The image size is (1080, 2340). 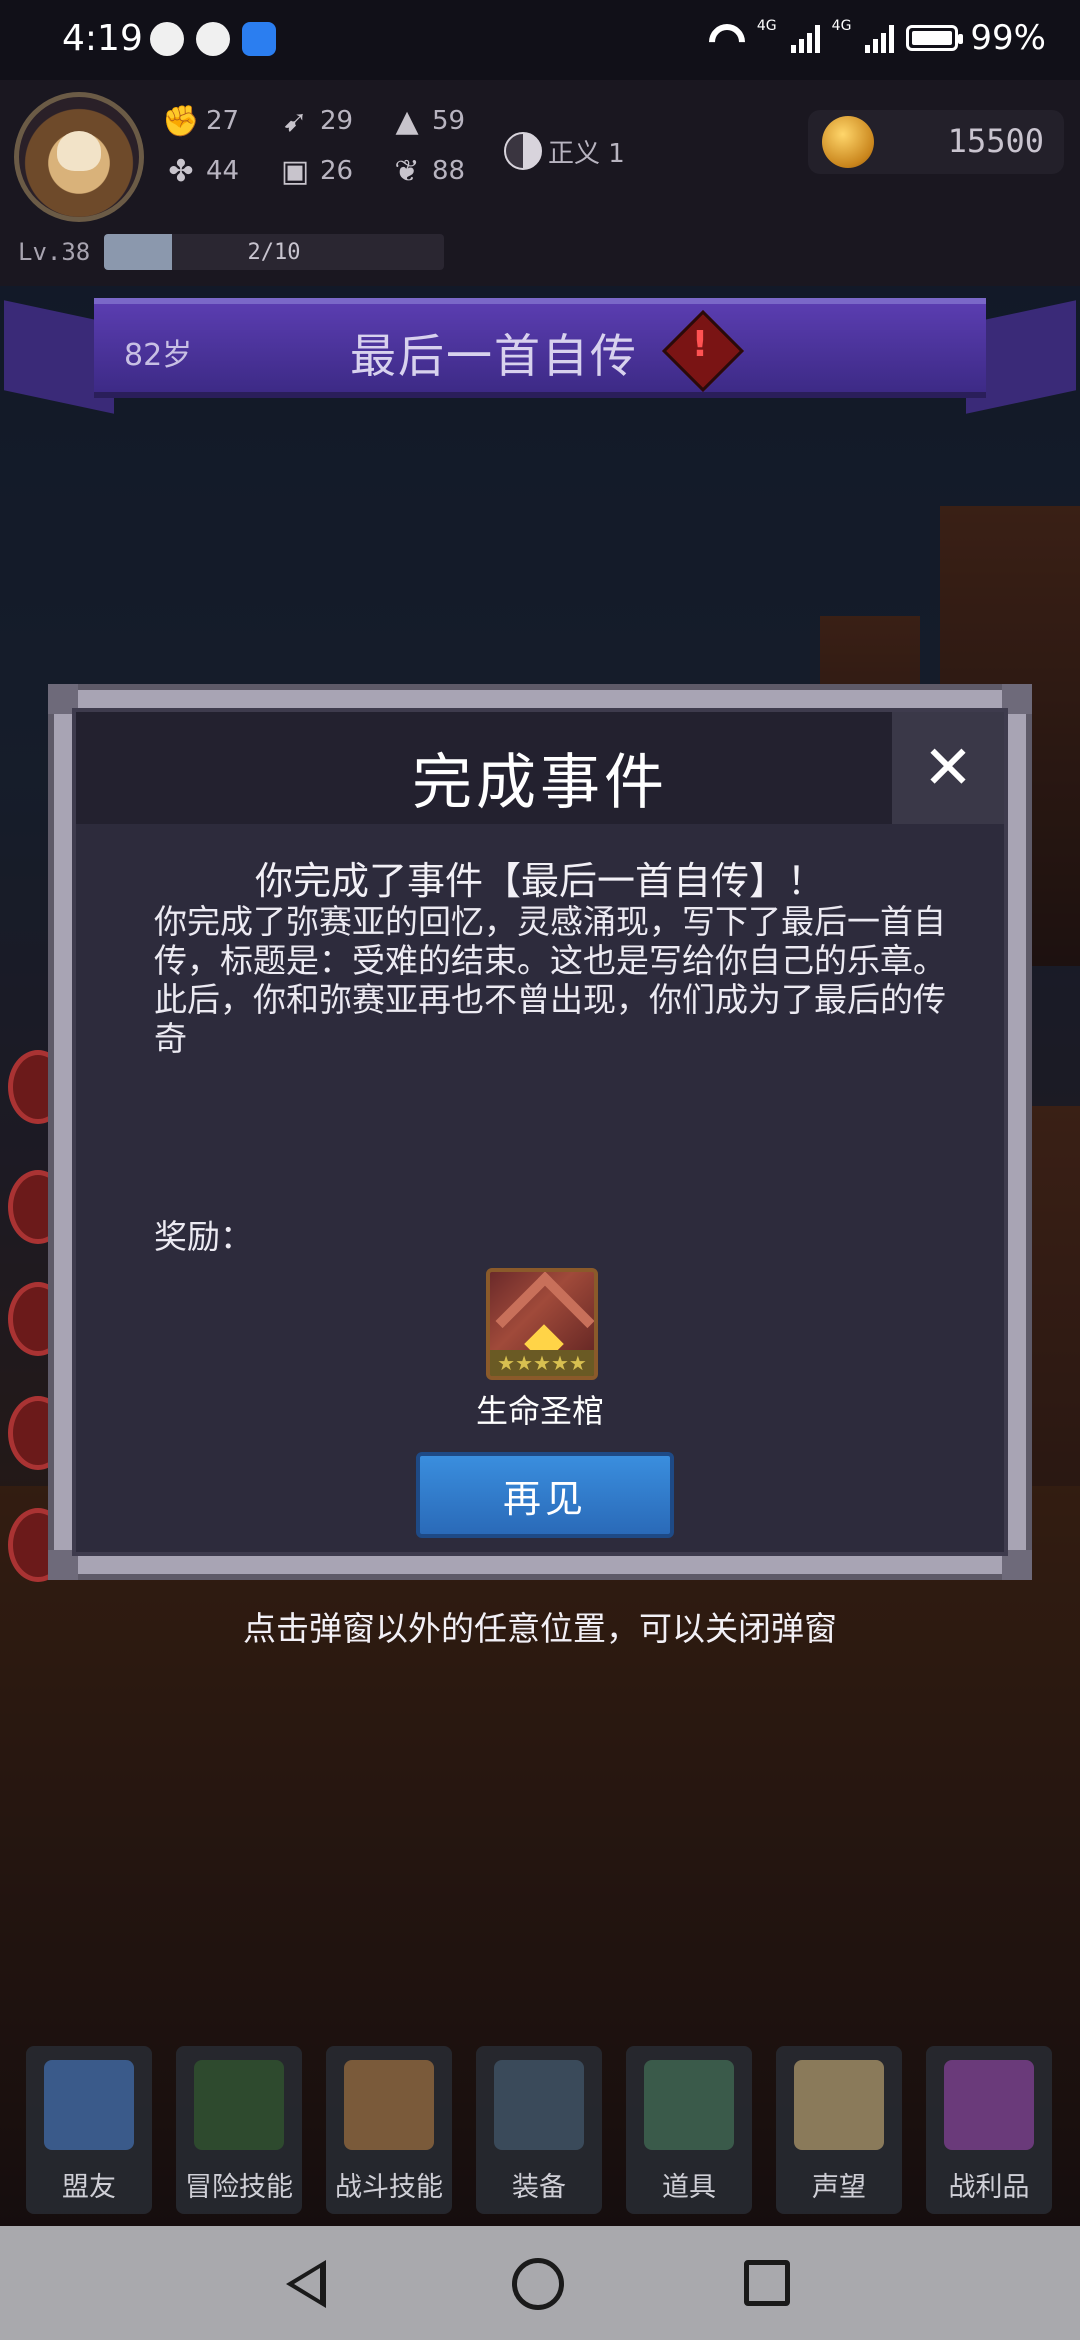 What do you see at coordinates (315, 121) in the screenshot?
I see `stat-agility: ➹ 29` at bounding box center [315, 121].